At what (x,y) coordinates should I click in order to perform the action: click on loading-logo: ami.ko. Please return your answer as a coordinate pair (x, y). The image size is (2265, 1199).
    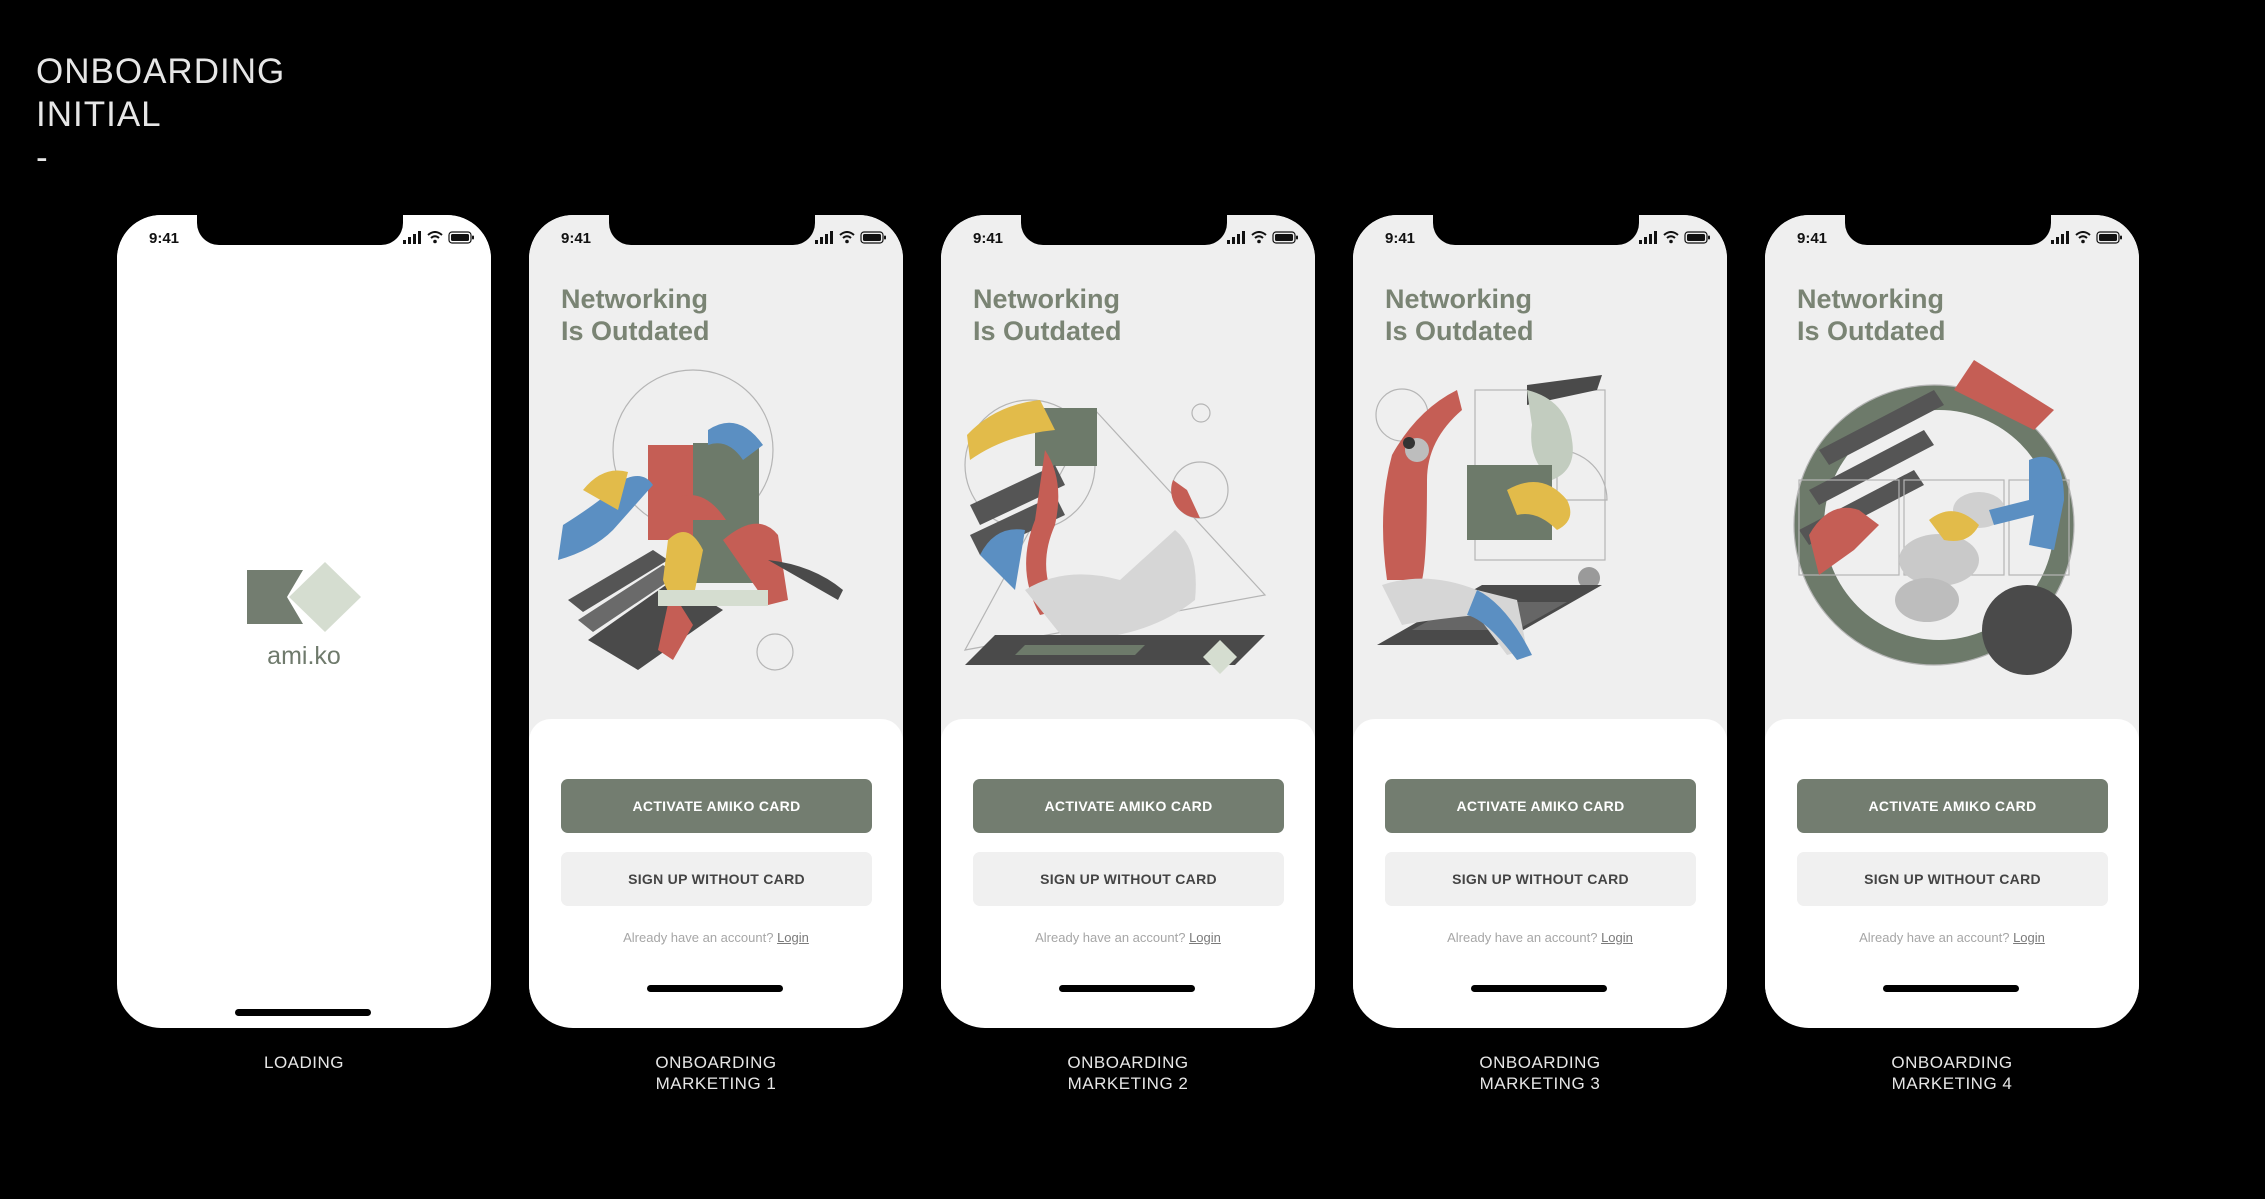
    Looking at the image, I should click on (304, 615).